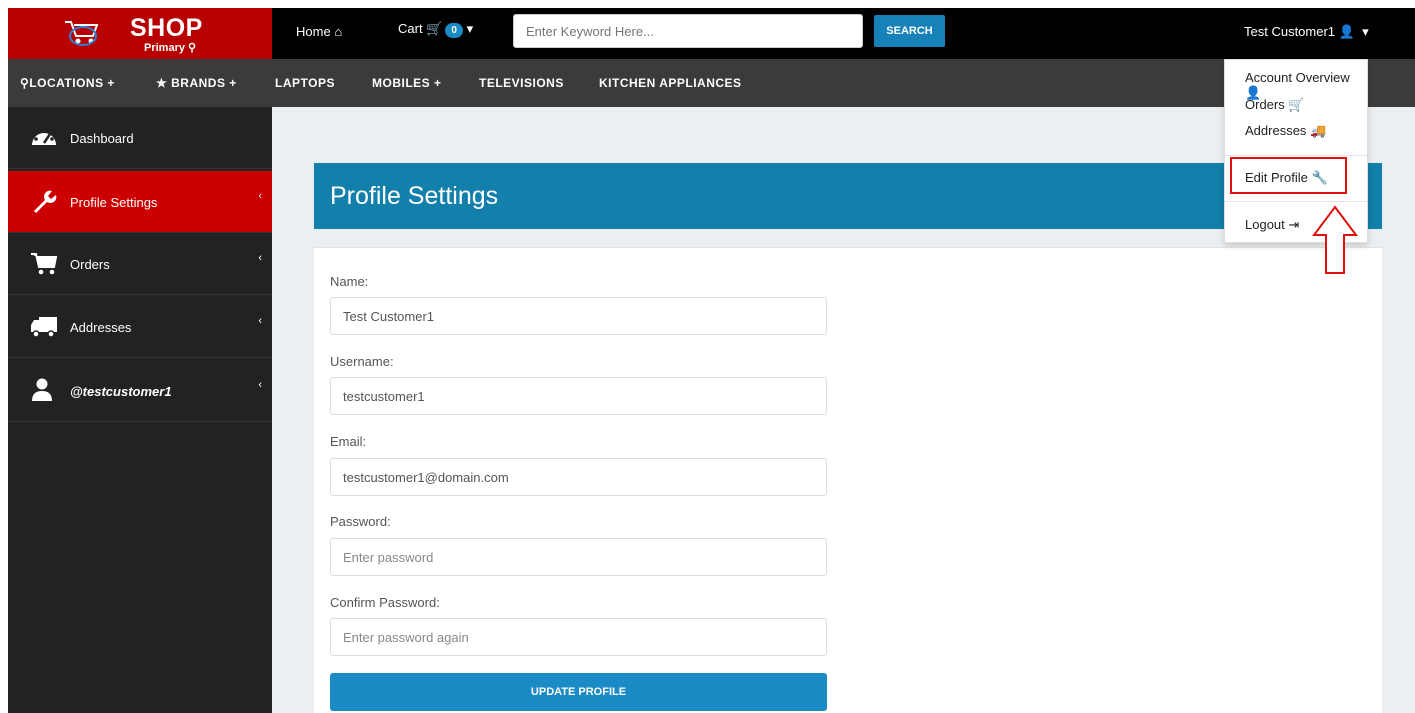 This screenshot has width=1415, height=713. What do you see at coordinates (44, 264) in the screenshot?
I see `cart-icon` at bounding box center [44, 264].